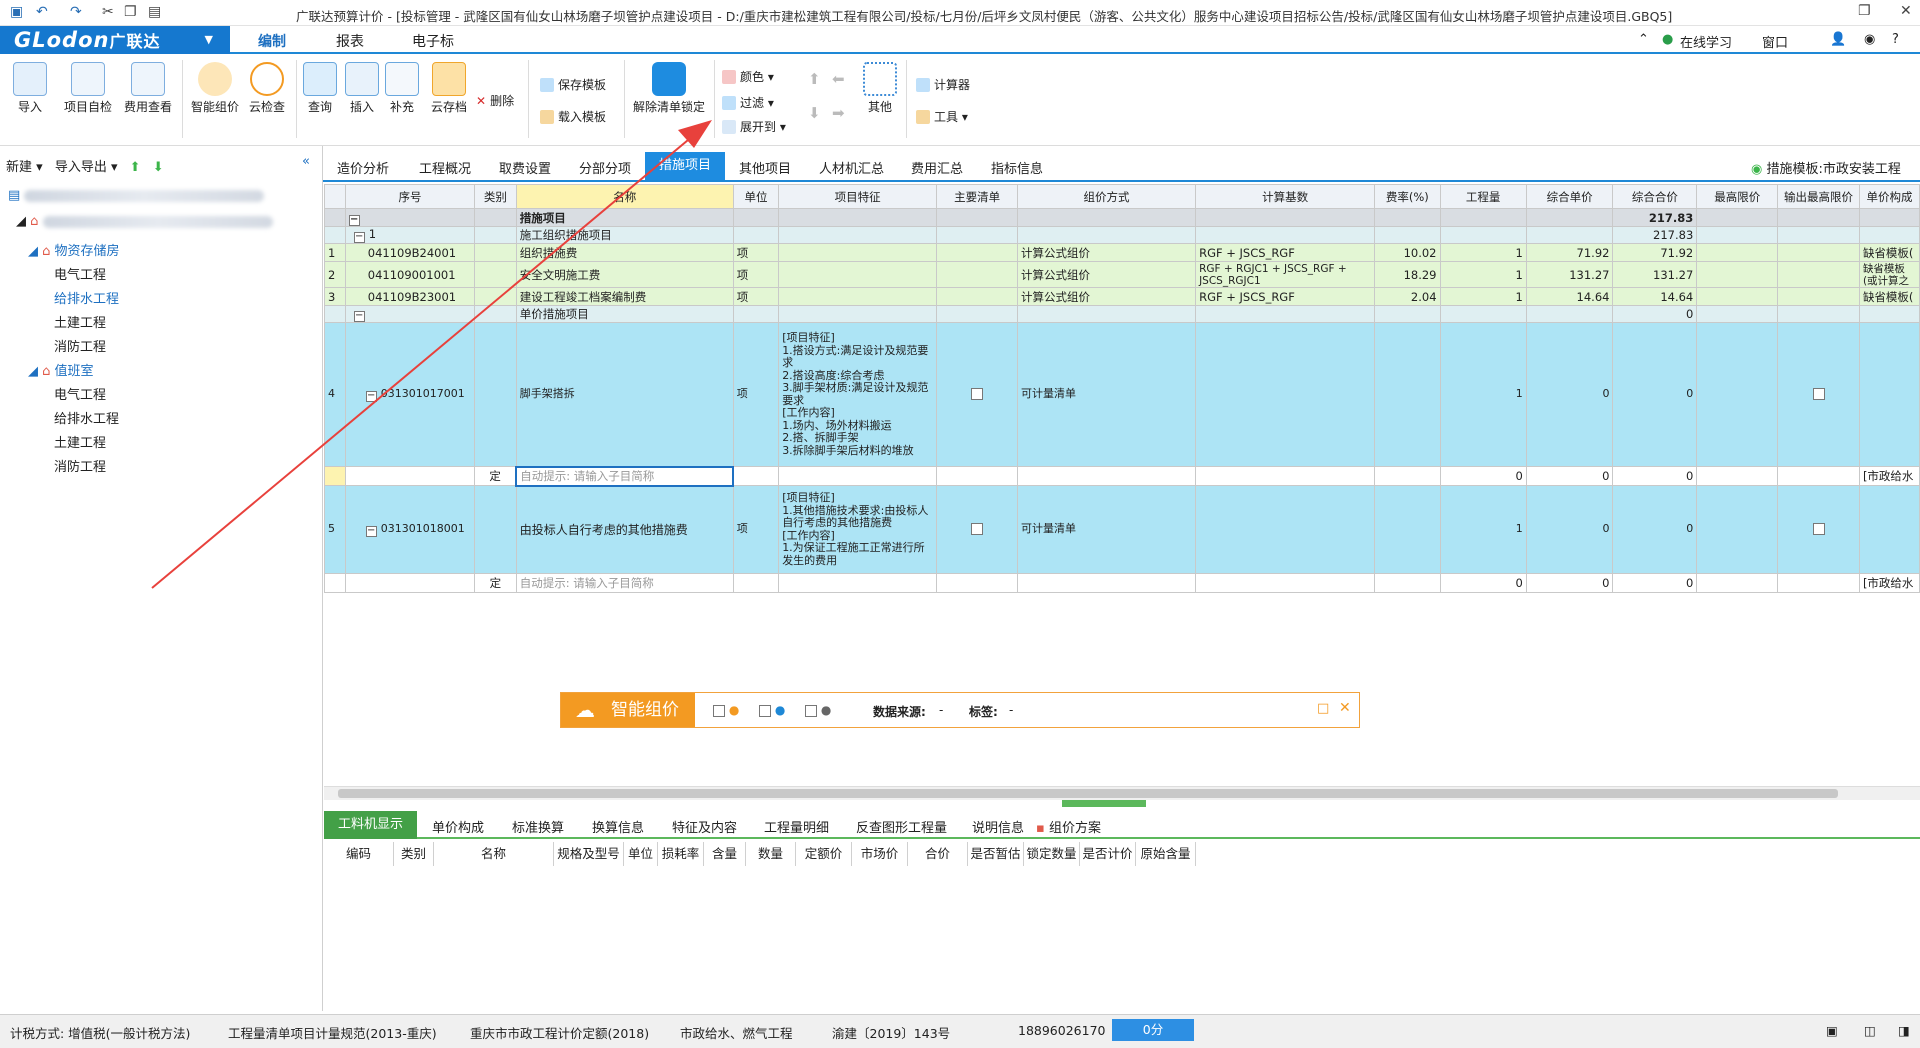 This screenshot has width=1920, height=1048. Describe the element at coordinates (625, 476) in the screenshot. I see `subitem-name-input: 自动提示: 请输入子目简称` at that location.